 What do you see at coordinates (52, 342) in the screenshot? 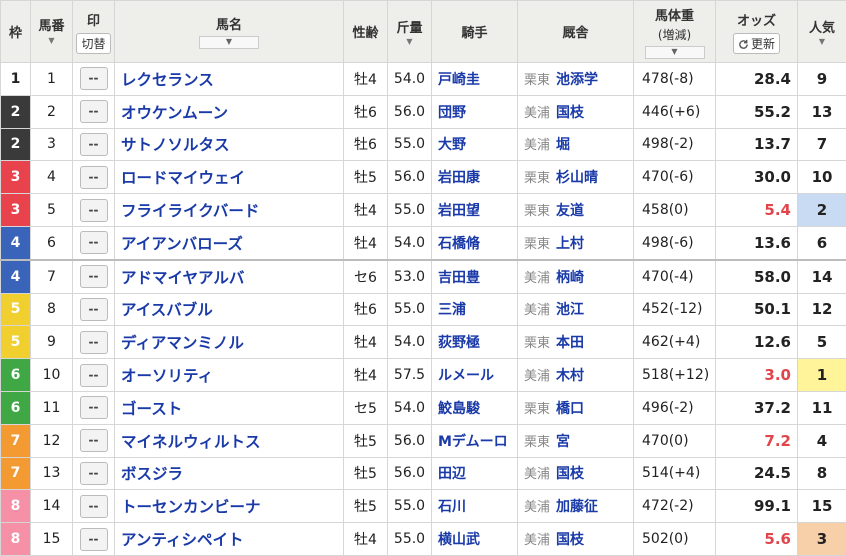
I see `umaban-cell: 9` at bounding box center [52, 342].